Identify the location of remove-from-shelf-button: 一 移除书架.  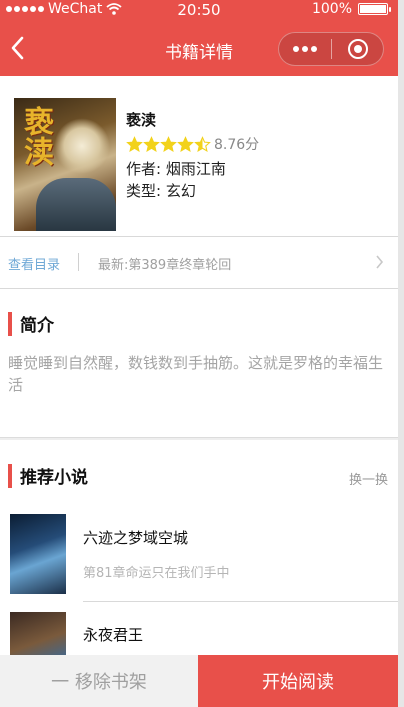
(99, 681).